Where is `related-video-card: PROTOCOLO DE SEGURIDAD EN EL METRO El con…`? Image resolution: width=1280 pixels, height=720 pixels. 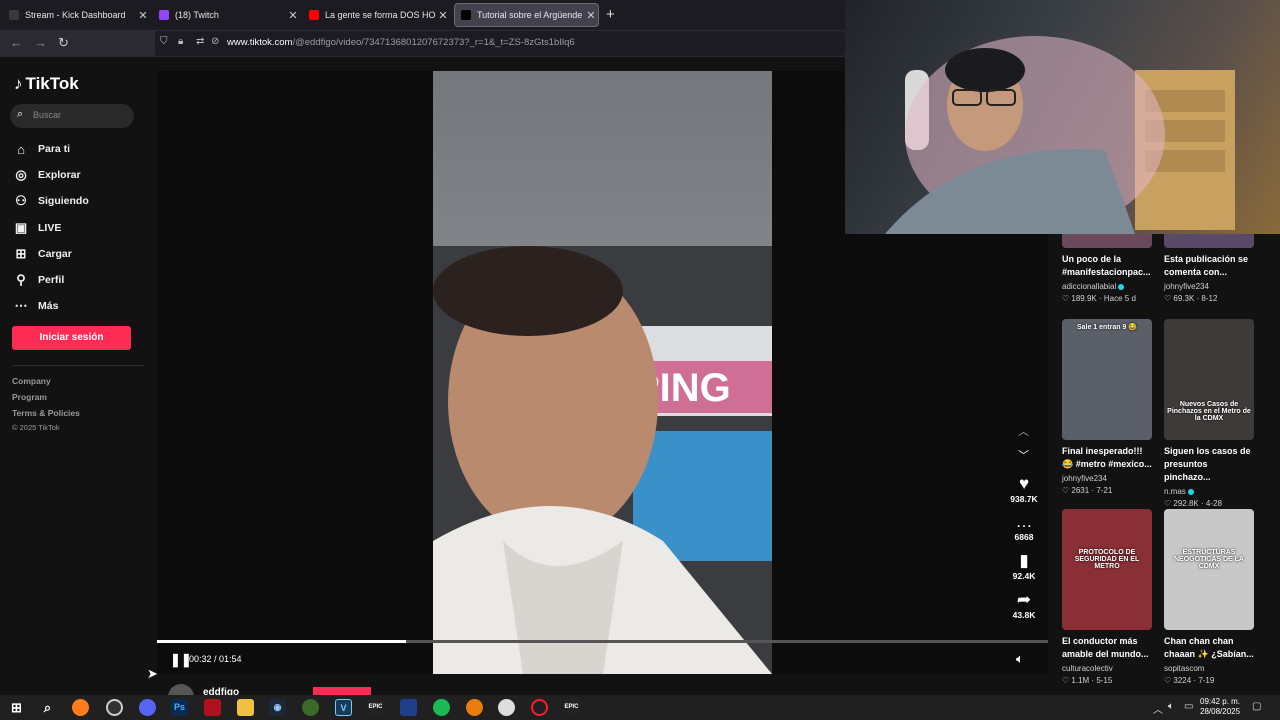
related-video-card: PROTOCOLO DE SEGURIDAD EN EL METRO El con… is located at coordinates (1107, 597).